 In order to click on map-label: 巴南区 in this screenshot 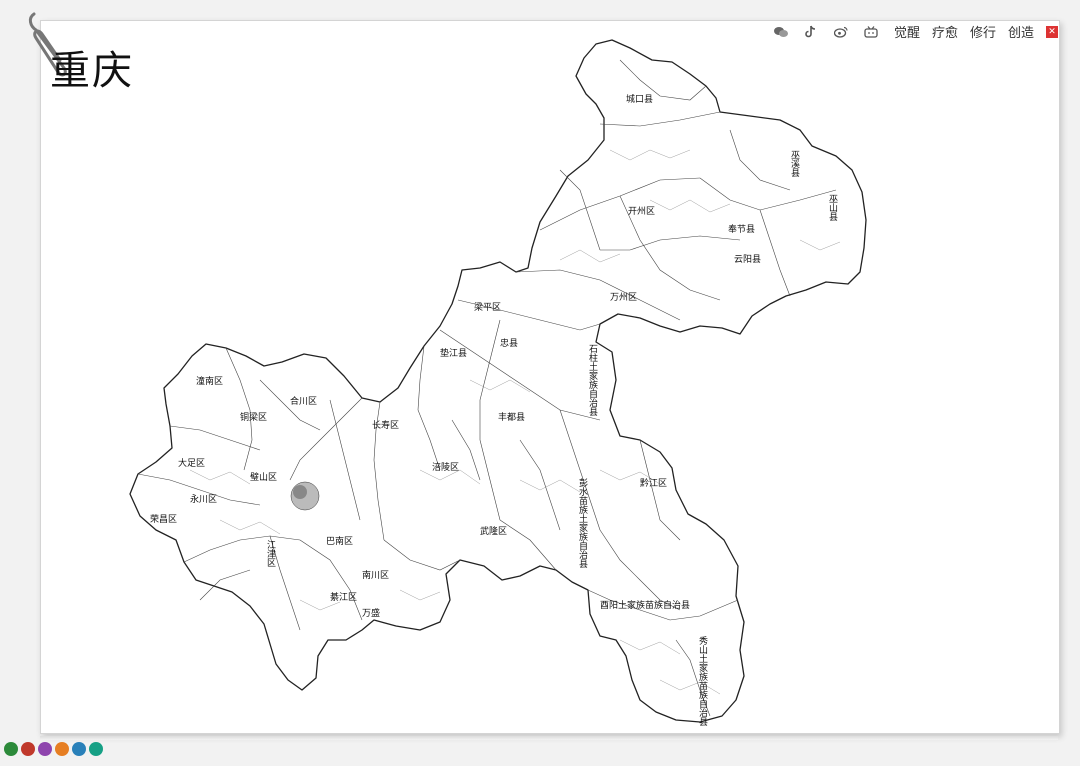, I will do `click(339, 541)`.